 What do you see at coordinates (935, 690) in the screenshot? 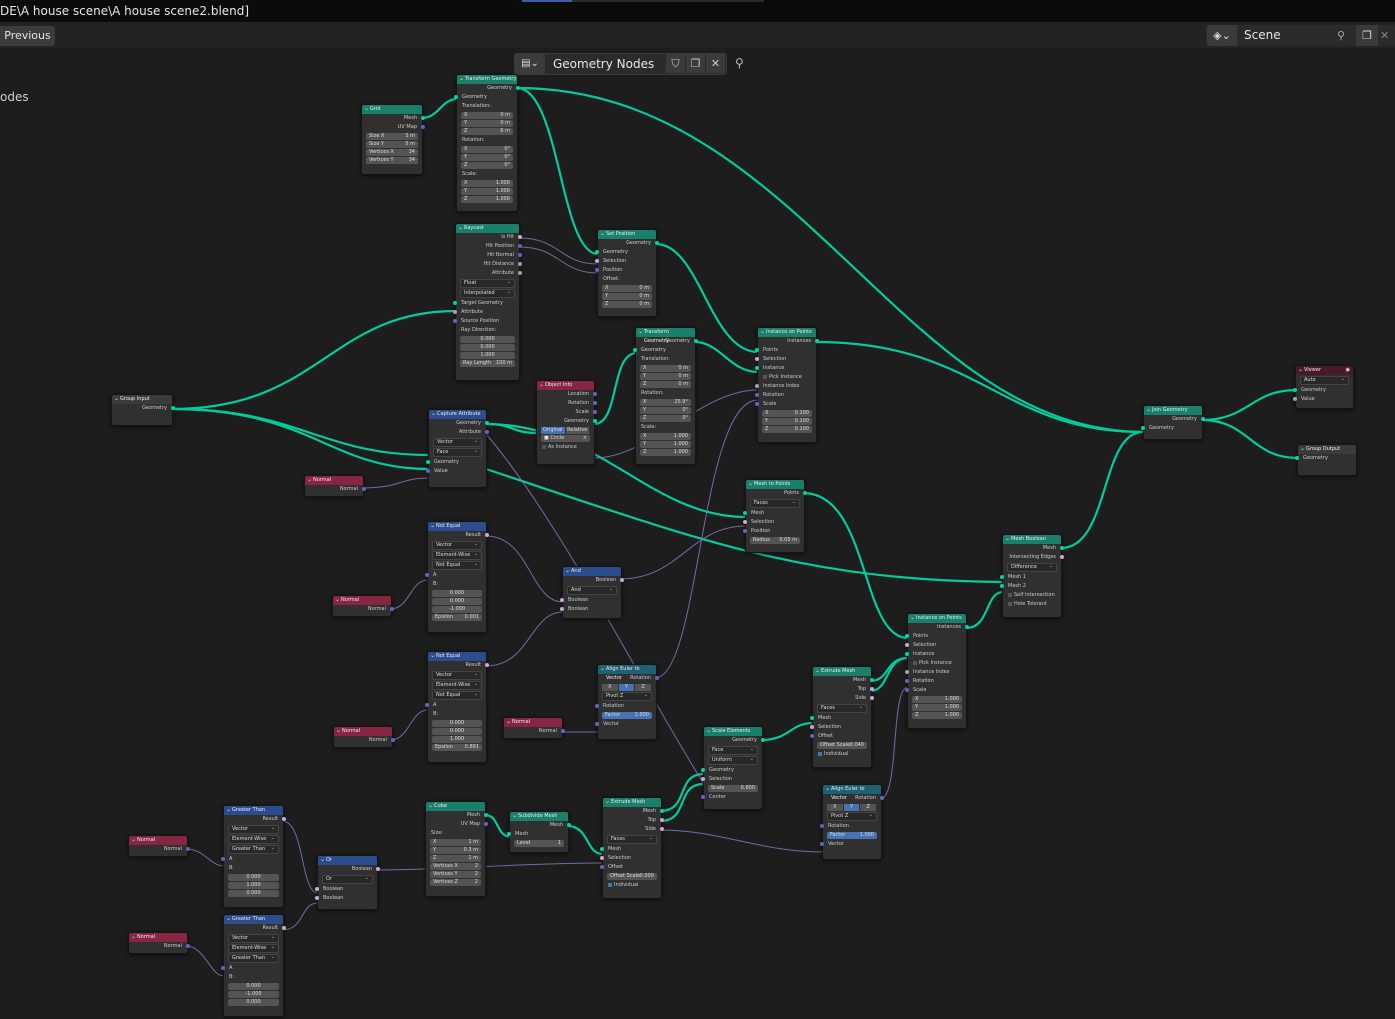
I see `input-scale: Scale` at bounding box center [935, 690].